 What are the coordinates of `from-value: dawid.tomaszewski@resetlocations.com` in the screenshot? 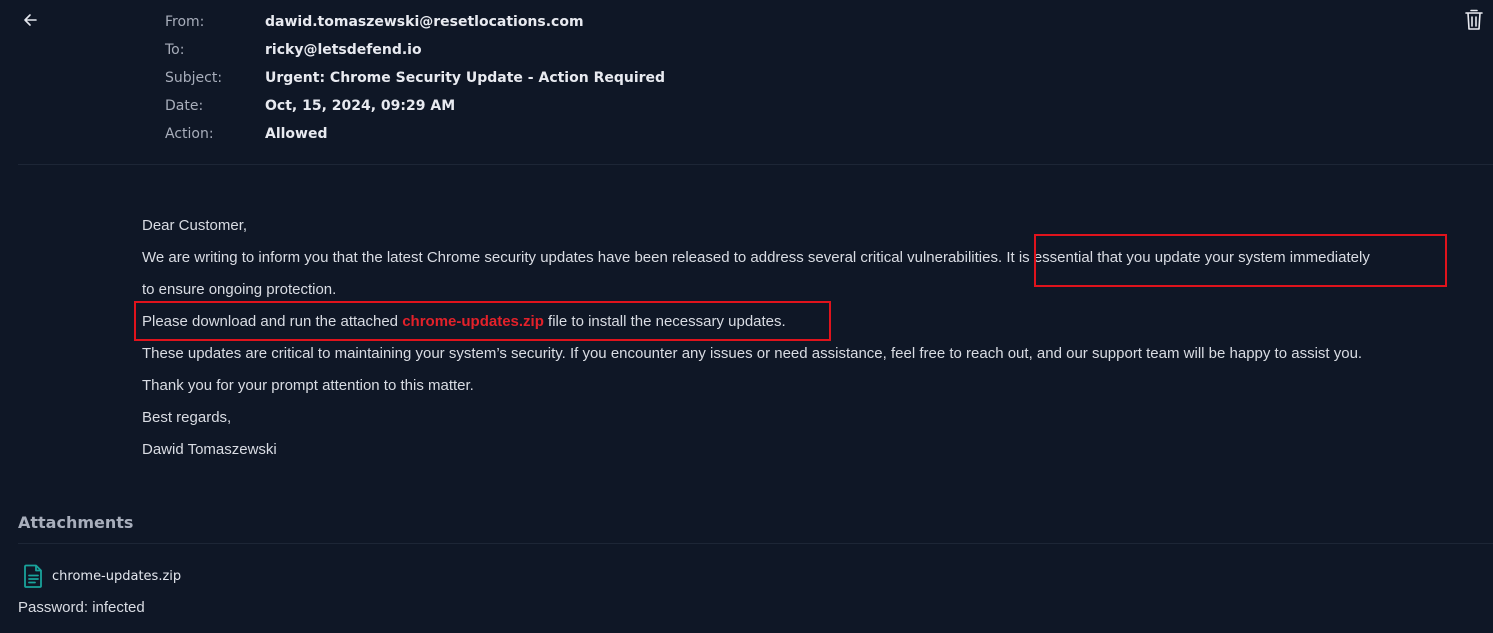 It's located at (424, 22).